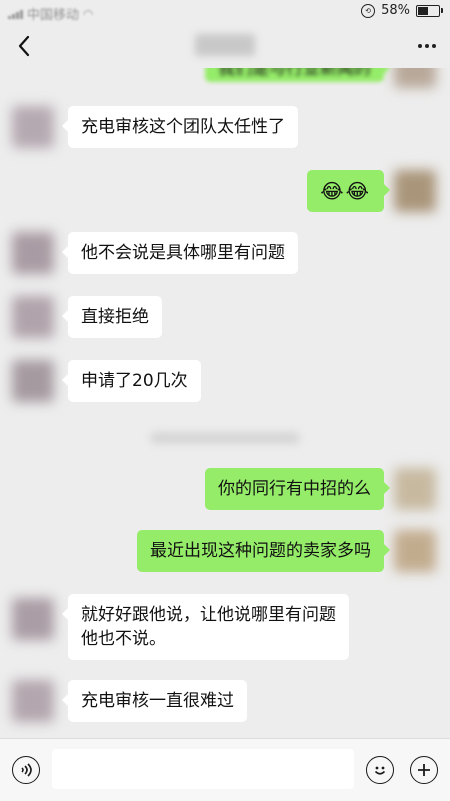 The height and width of the screenshot is (801, 450). What do you see at coordinates (208, 615) in the screenshot?
I see `message-line: 就好好跟他说，让他说哪里有问题` at bounding box center [208, 615].